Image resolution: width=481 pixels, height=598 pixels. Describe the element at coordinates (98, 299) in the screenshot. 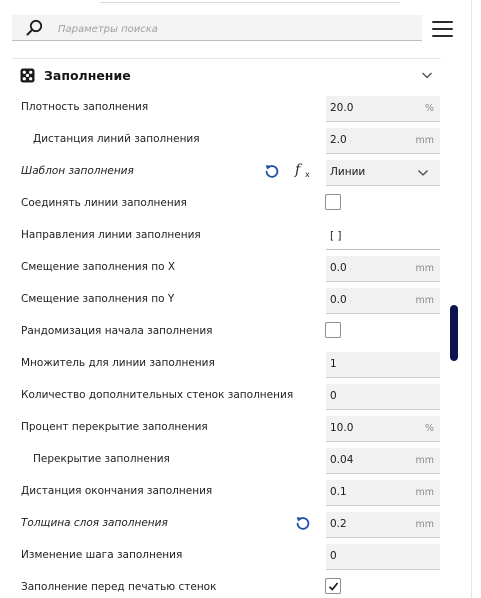

I see `setting-label: Смещение заполнения по Y` at that location.